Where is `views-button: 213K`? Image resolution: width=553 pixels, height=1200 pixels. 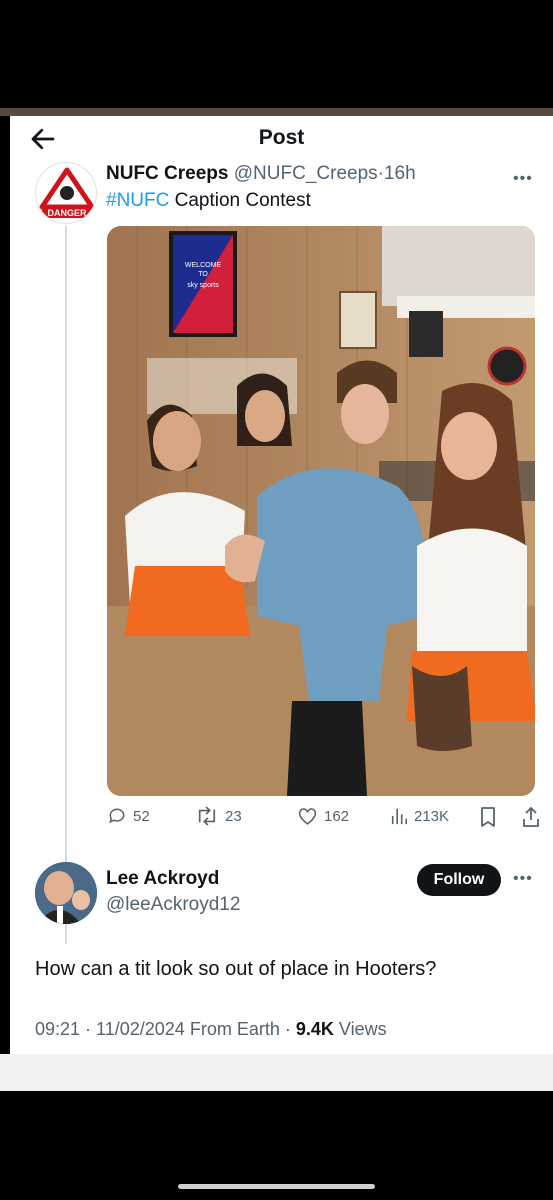 views-button: 213K is located at coordinates (419, 816).